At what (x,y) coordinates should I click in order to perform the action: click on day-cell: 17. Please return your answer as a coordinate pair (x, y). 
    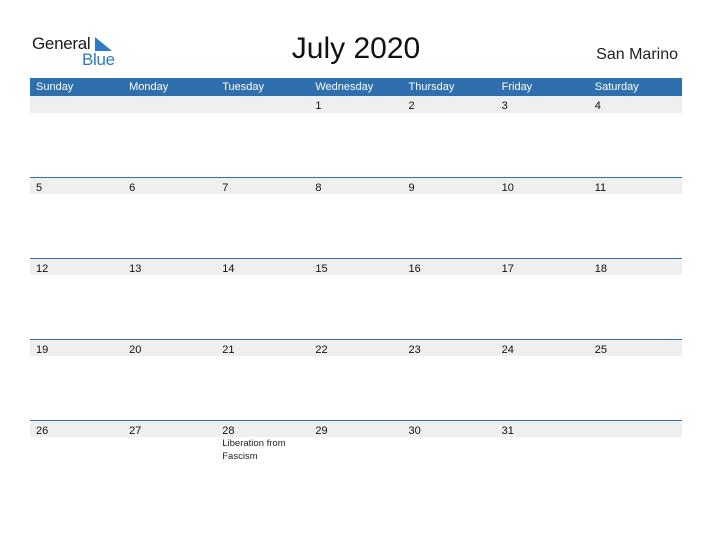
    Looking at the image, I should click on (542, 267).